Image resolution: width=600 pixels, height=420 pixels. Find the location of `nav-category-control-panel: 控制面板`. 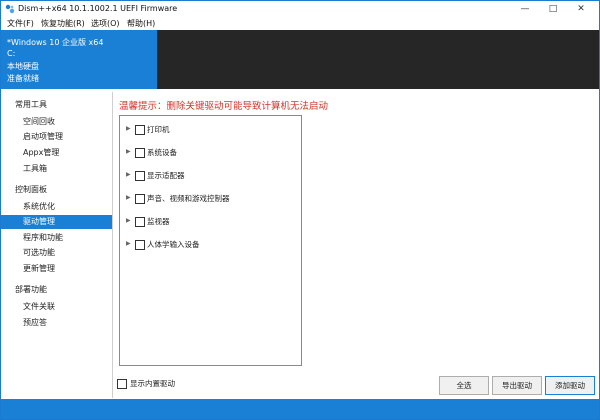

nav-category-control-panel: 控制面板 is located at coordinates (31, 189).